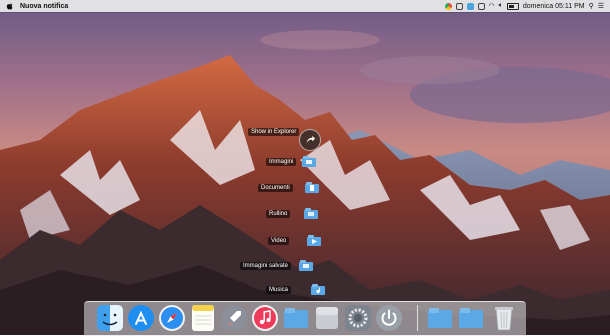 The image size is (610, 336). I want to click on menu-list-icon: ☰, so click(601, 6).